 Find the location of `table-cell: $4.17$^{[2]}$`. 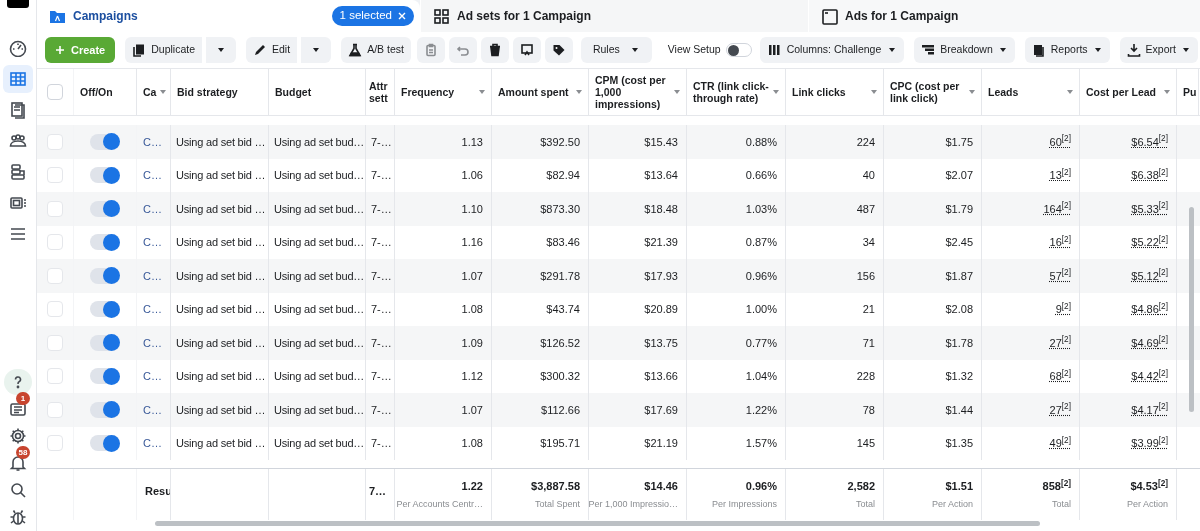

table-cell: $4.17$^{[2]}$ is located at coordinates (1149, 409).